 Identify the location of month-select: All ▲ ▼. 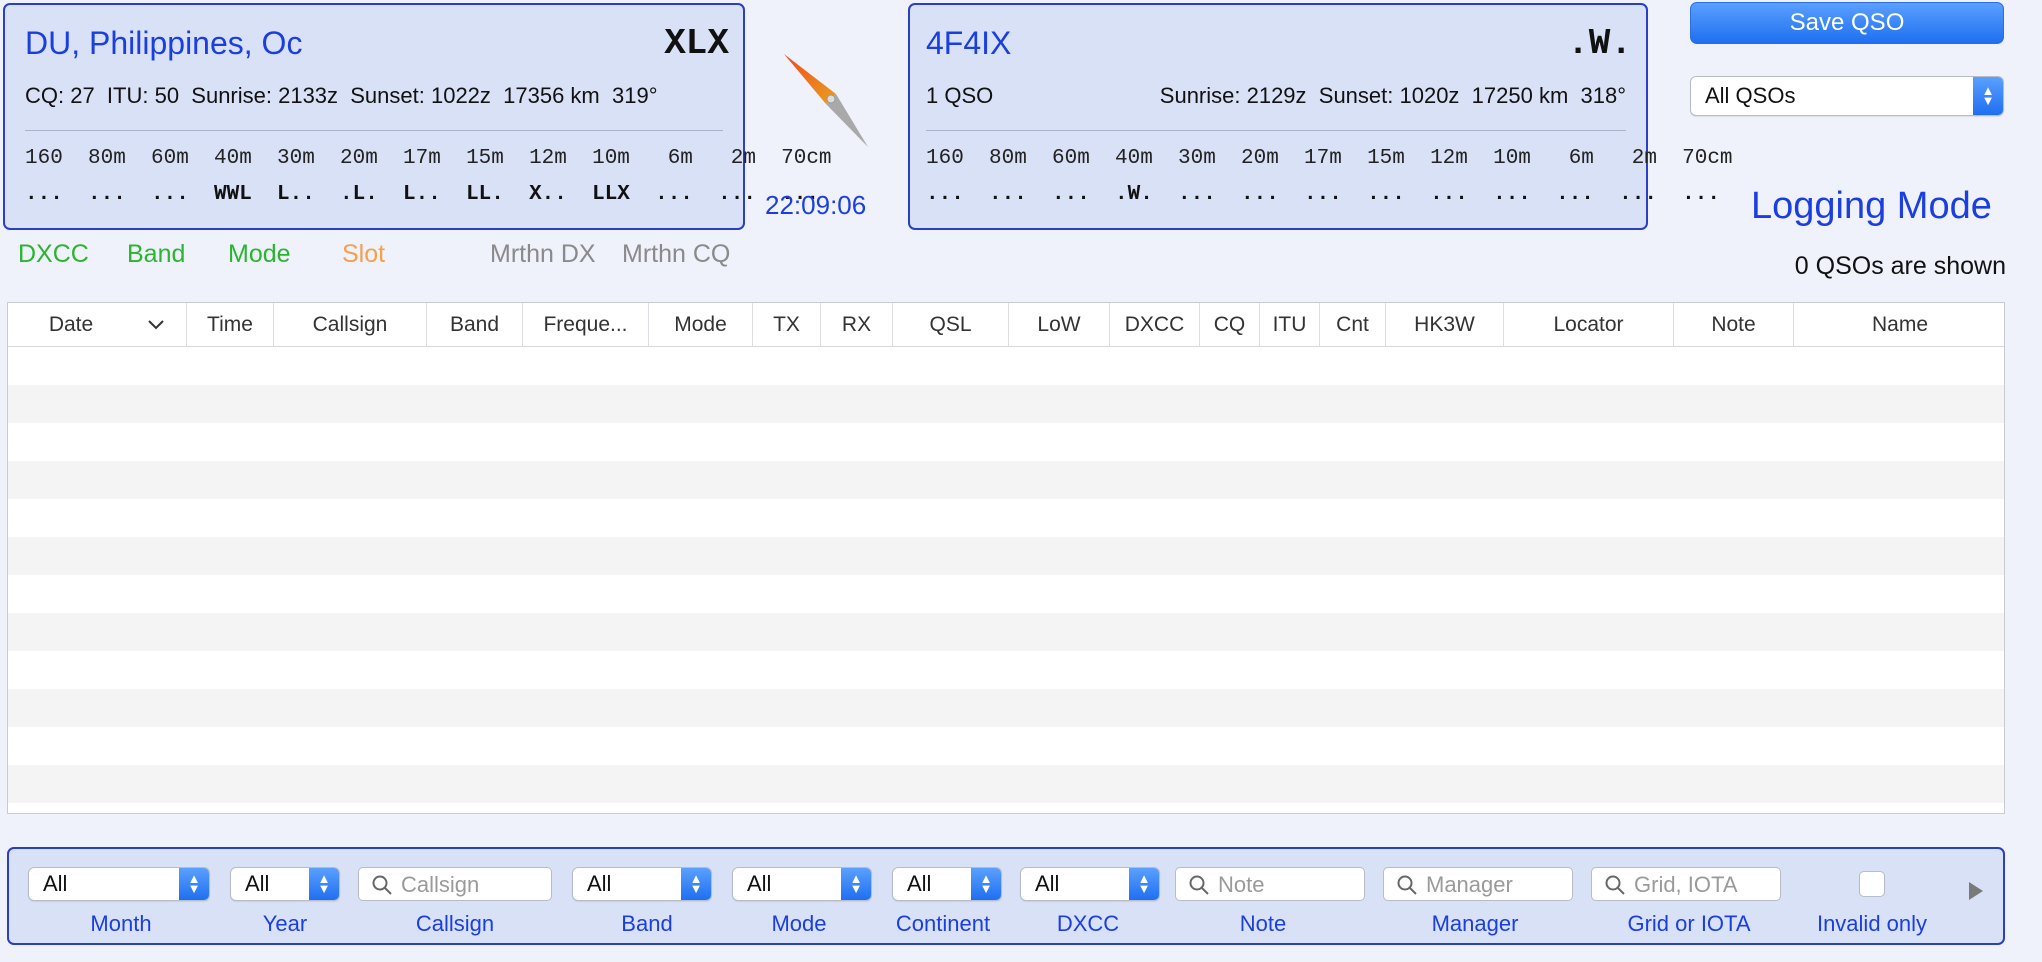
(119, 884).